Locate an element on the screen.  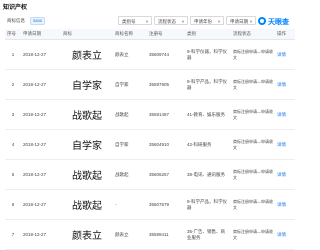
cell-reg-no: 35591497 is located at coordinates (166, 114).